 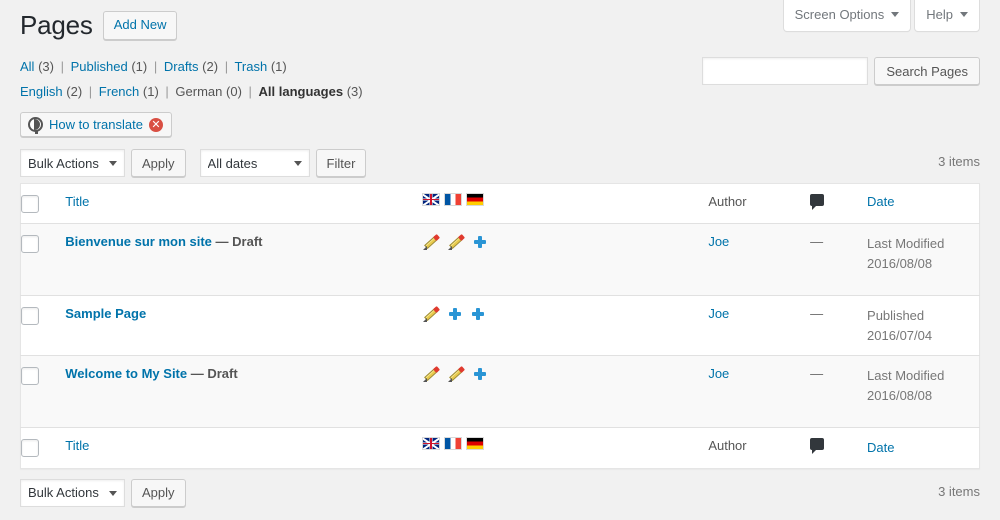 I want to click on select-all-checkbox-top, so click(x=30, y=204).